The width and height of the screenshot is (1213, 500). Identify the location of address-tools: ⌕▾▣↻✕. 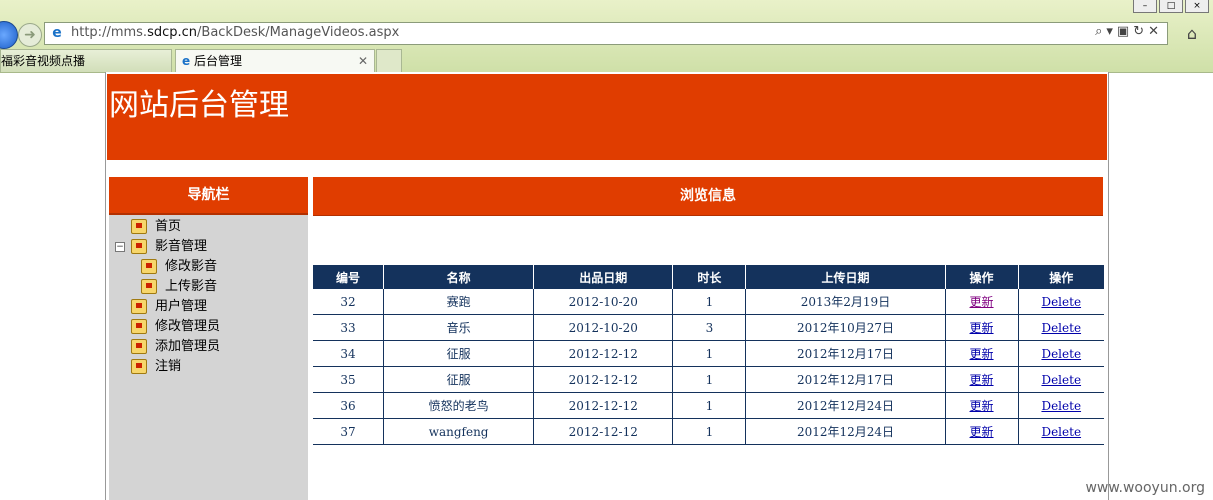
(1129, 31).